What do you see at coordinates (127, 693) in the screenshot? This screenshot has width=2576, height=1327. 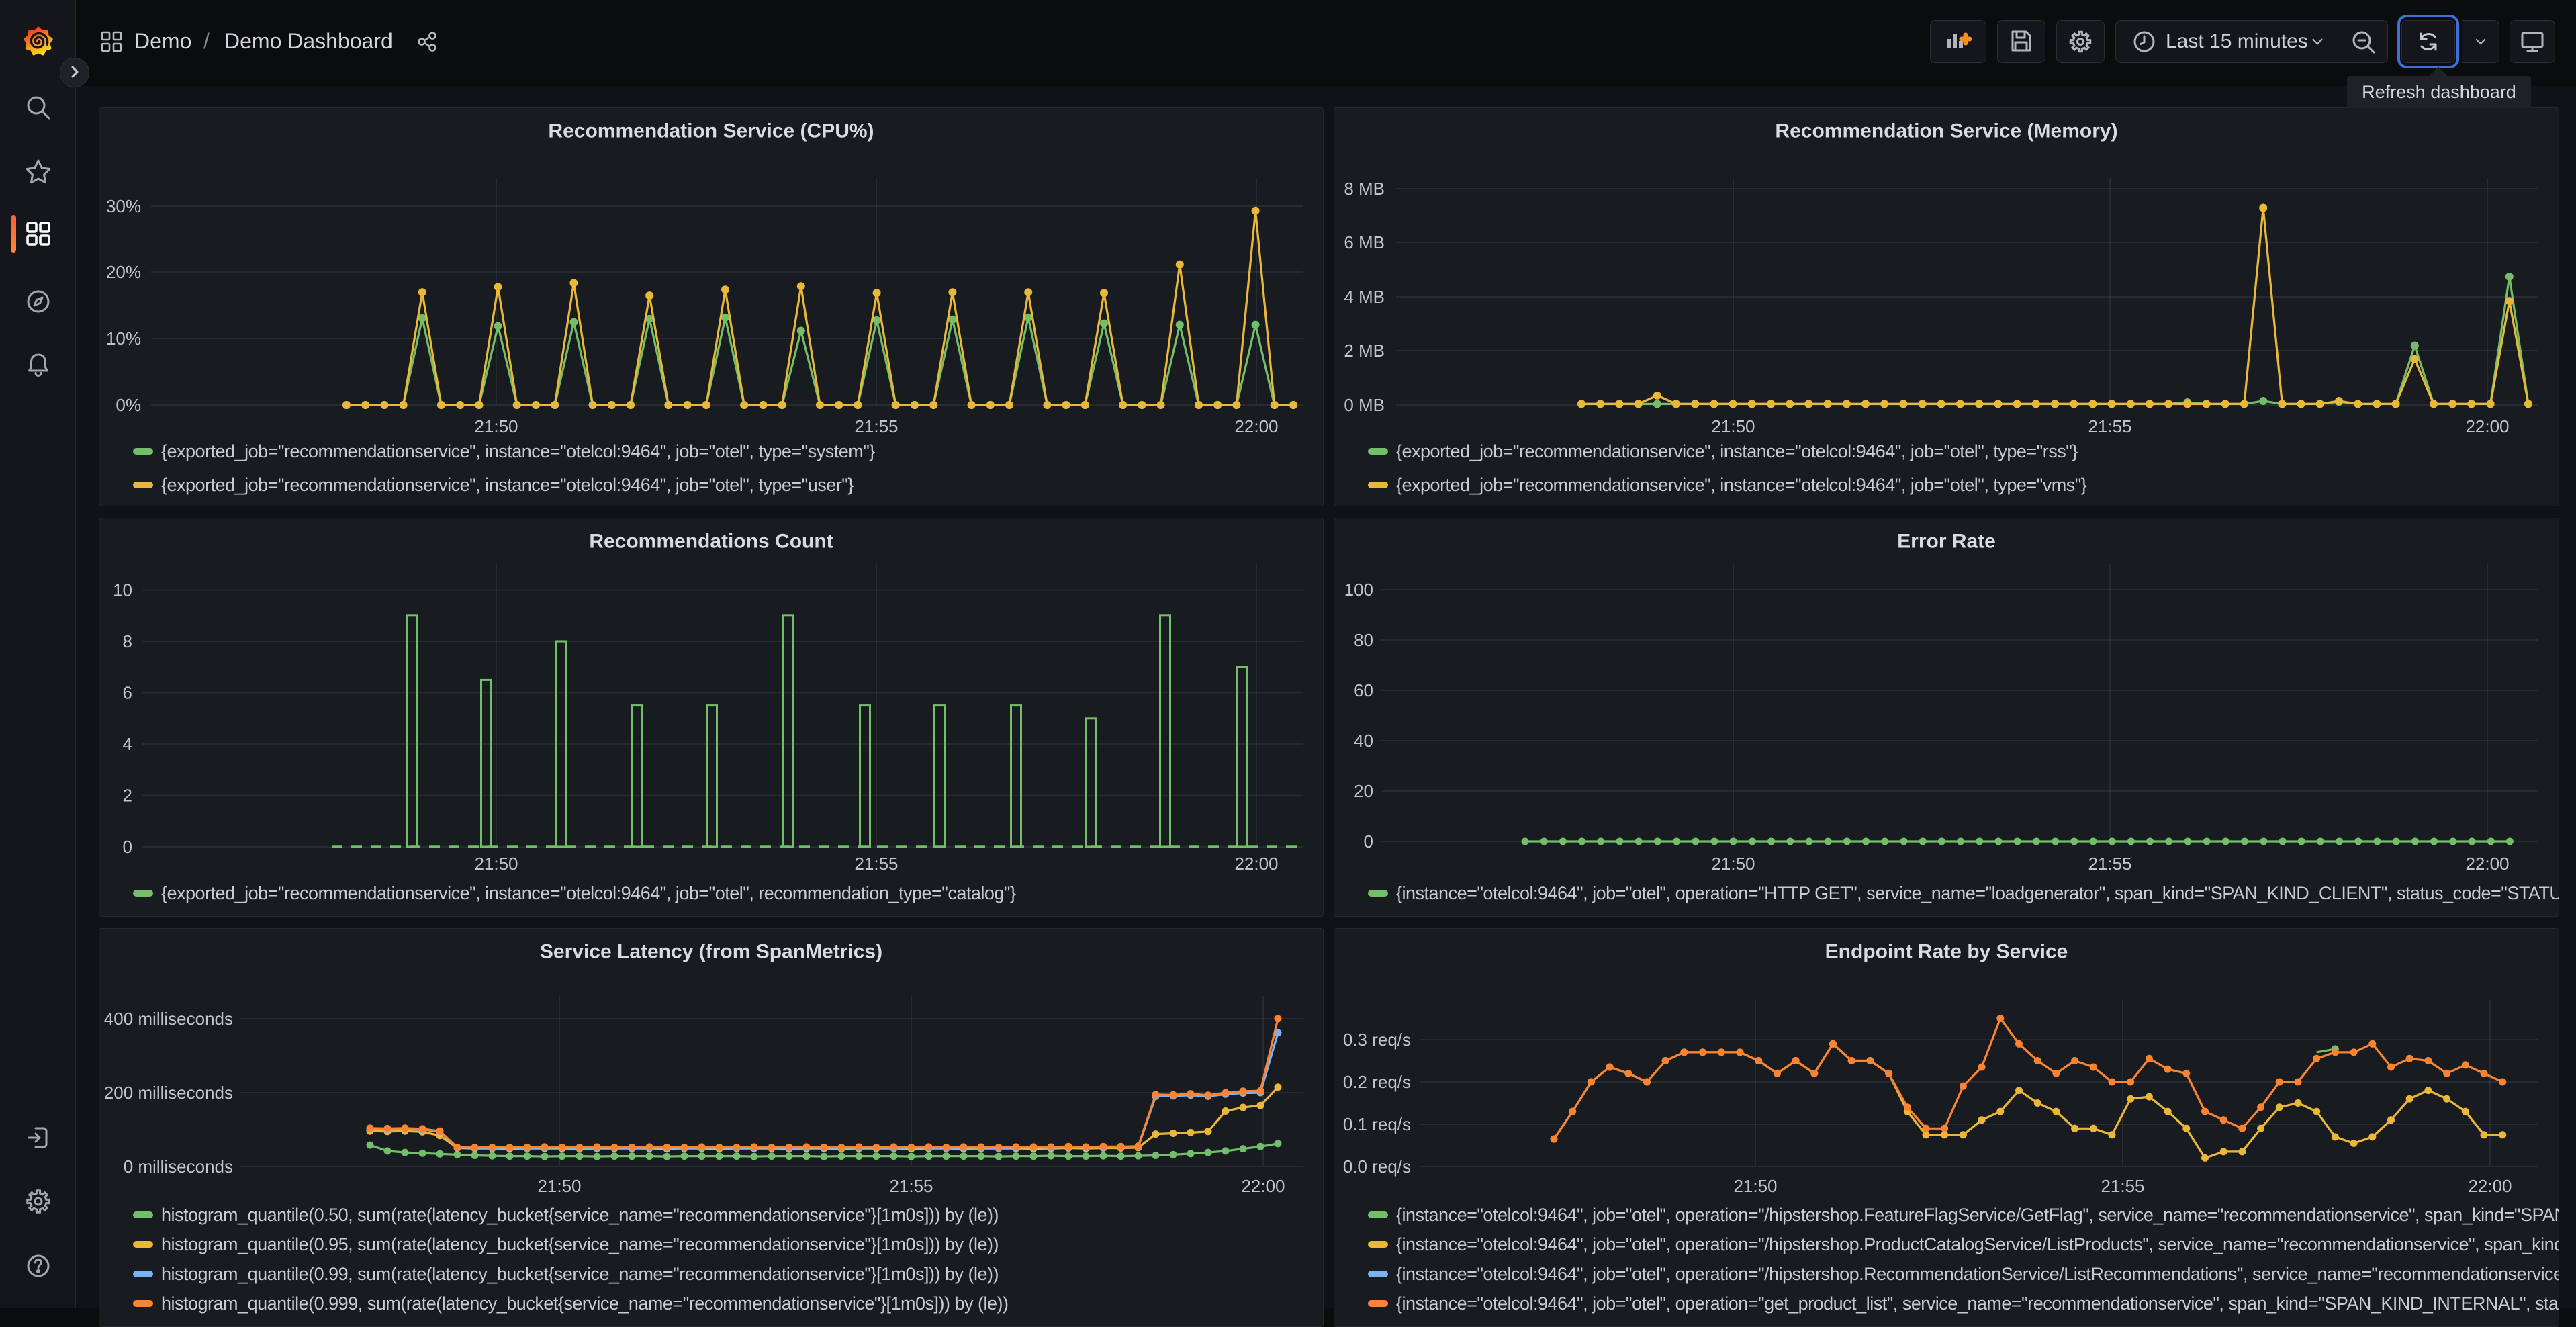 I see `svg-text: 6` at bounding box center [127, 693].